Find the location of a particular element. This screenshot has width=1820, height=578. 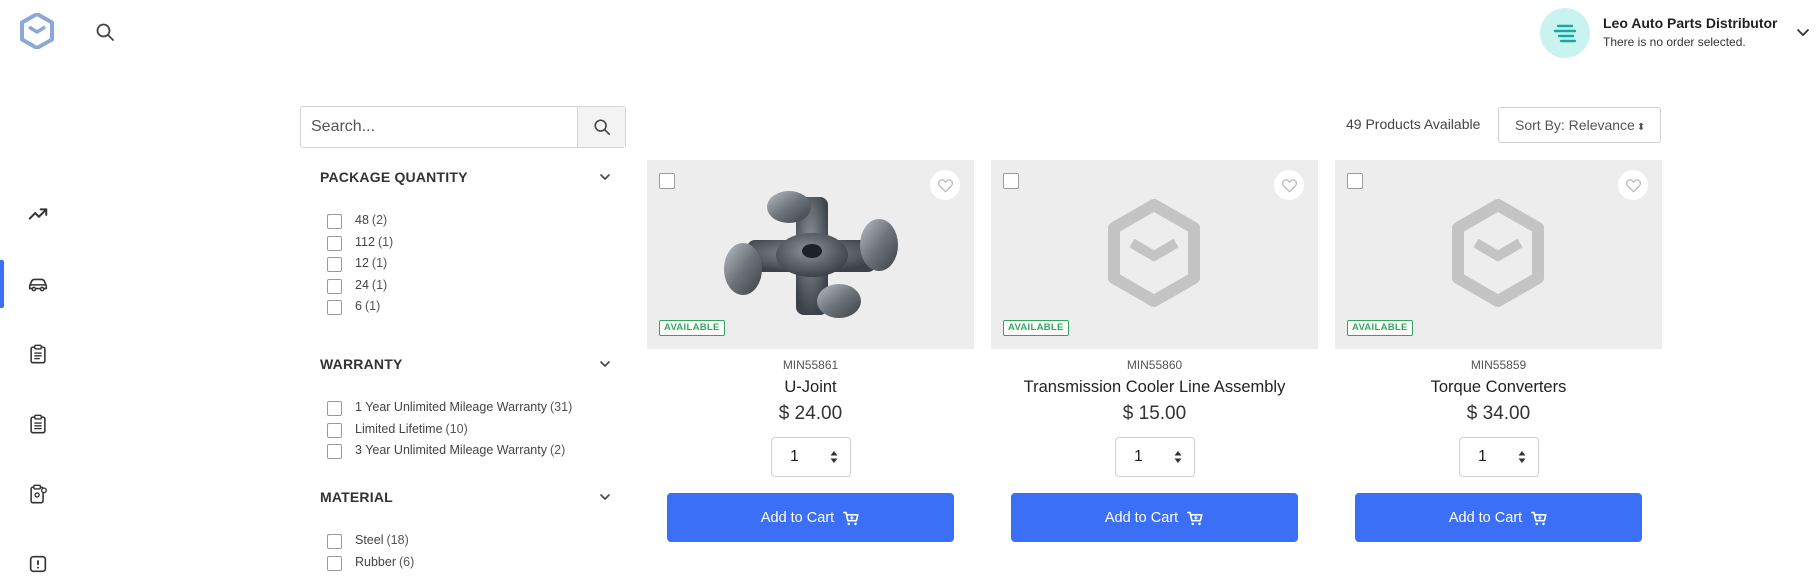

filter-option: 112 (1) is located at coordinates (463, 243).